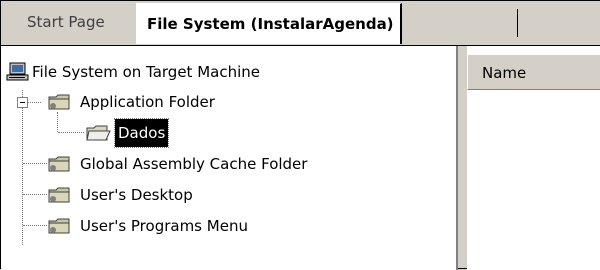  I want to click on tree-item-label: User's Desktop, so click(136, 195).